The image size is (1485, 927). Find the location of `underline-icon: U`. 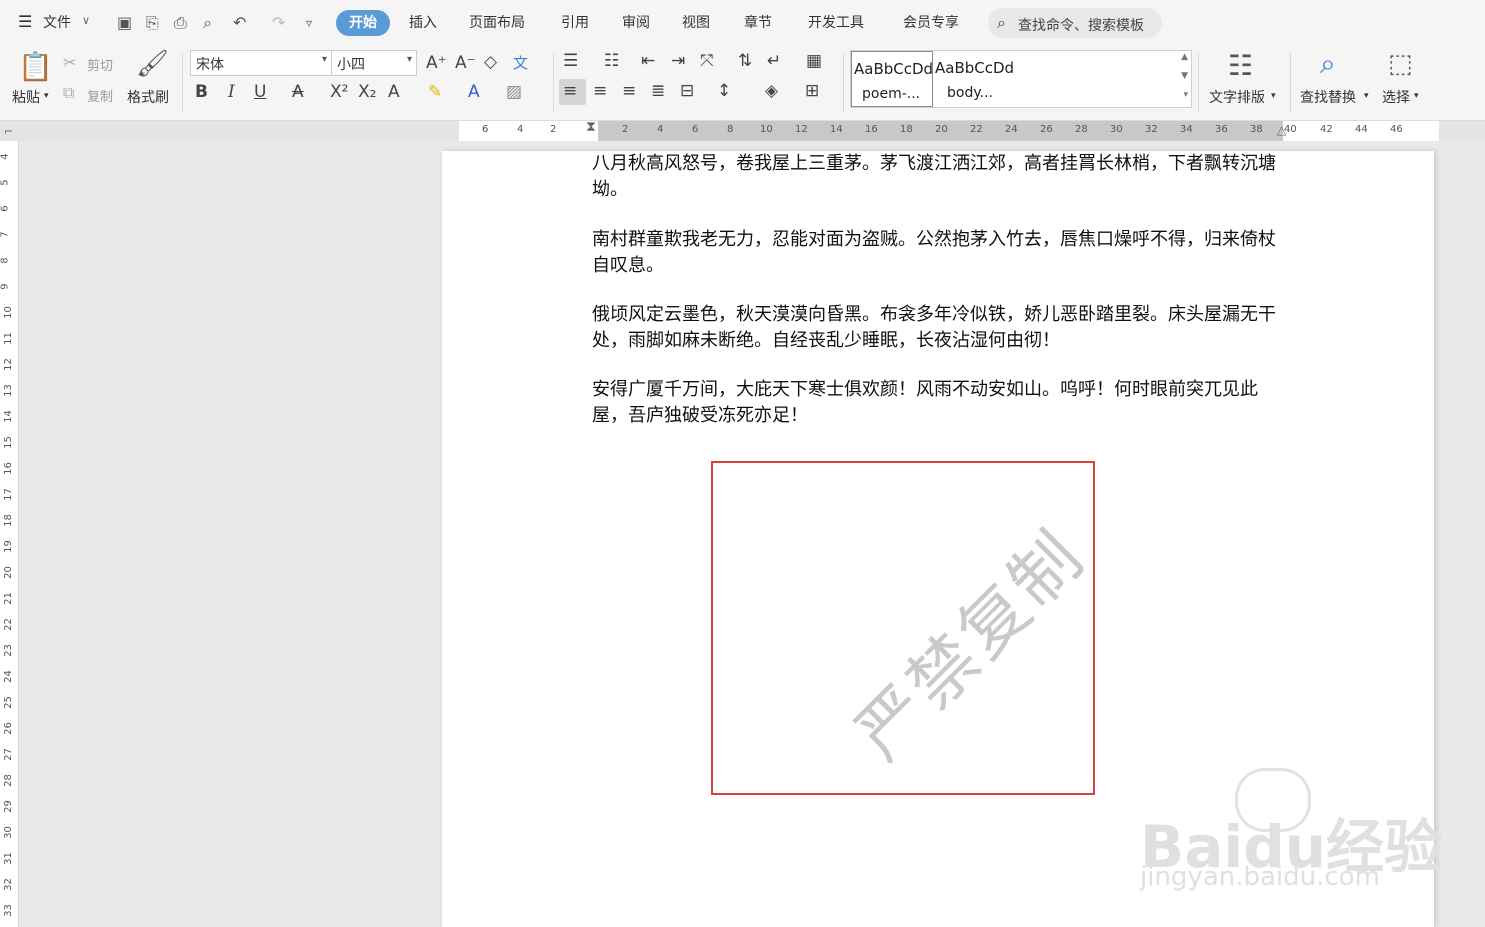

underline-icon: U is located at coordinates (260, 92).